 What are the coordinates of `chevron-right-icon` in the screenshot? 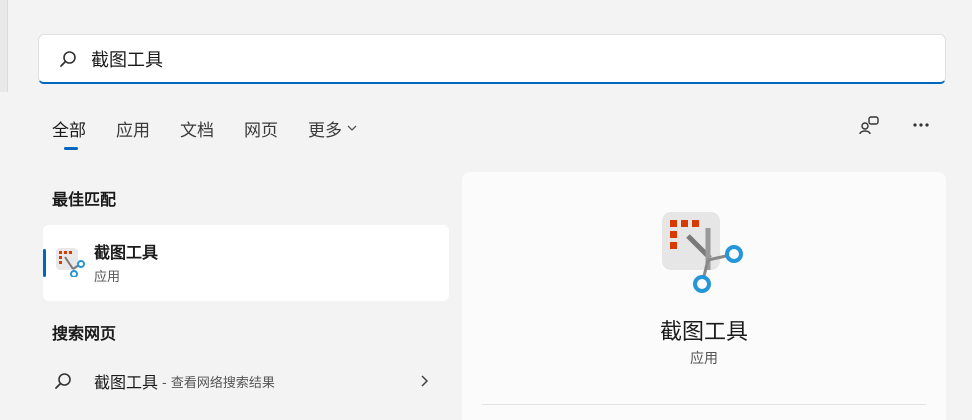 It's located at (424, 381).